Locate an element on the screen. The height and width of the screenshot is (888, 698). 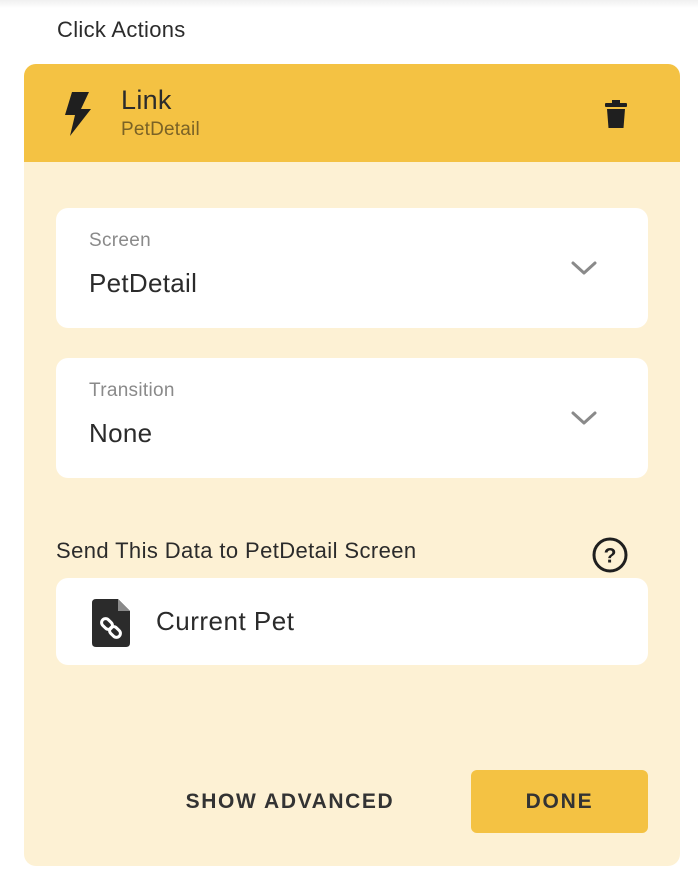
help-icon: ? is located at coordinates (610, 555).